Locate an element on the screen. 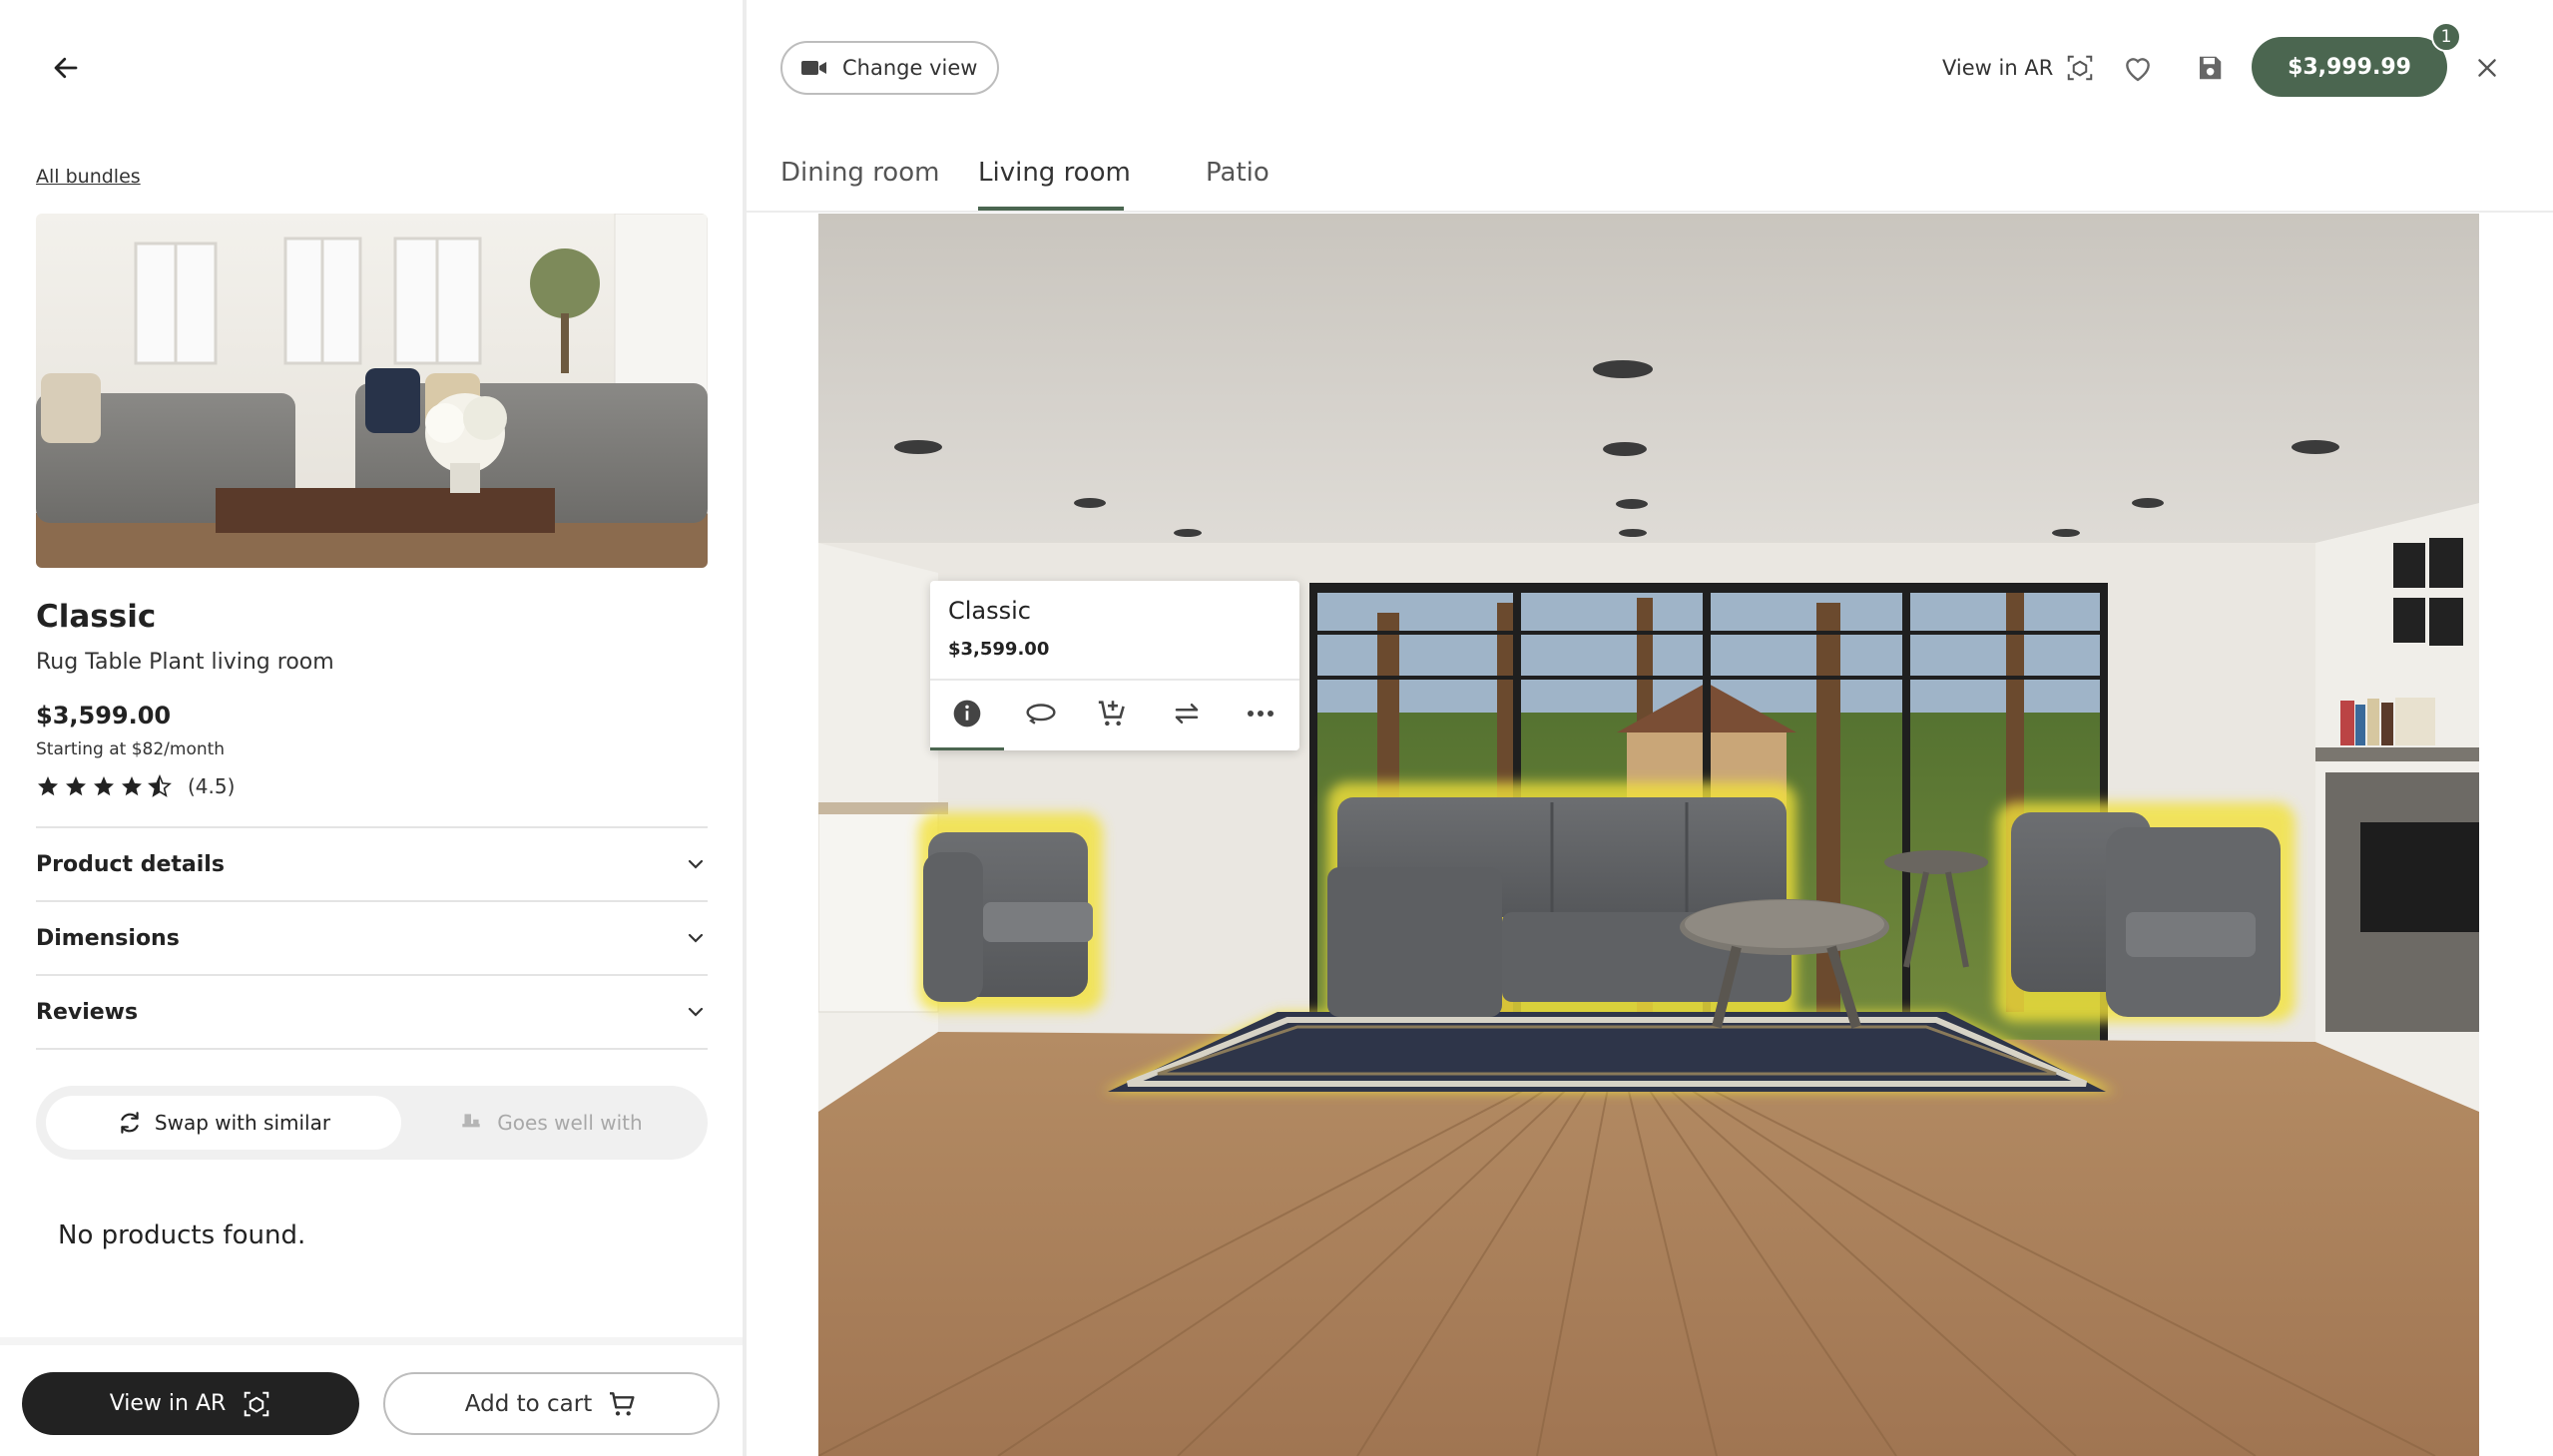 This screenshot has height=1456, width=2553. accordion-dimensions: Dimensions is located at coordinates (372, 937).